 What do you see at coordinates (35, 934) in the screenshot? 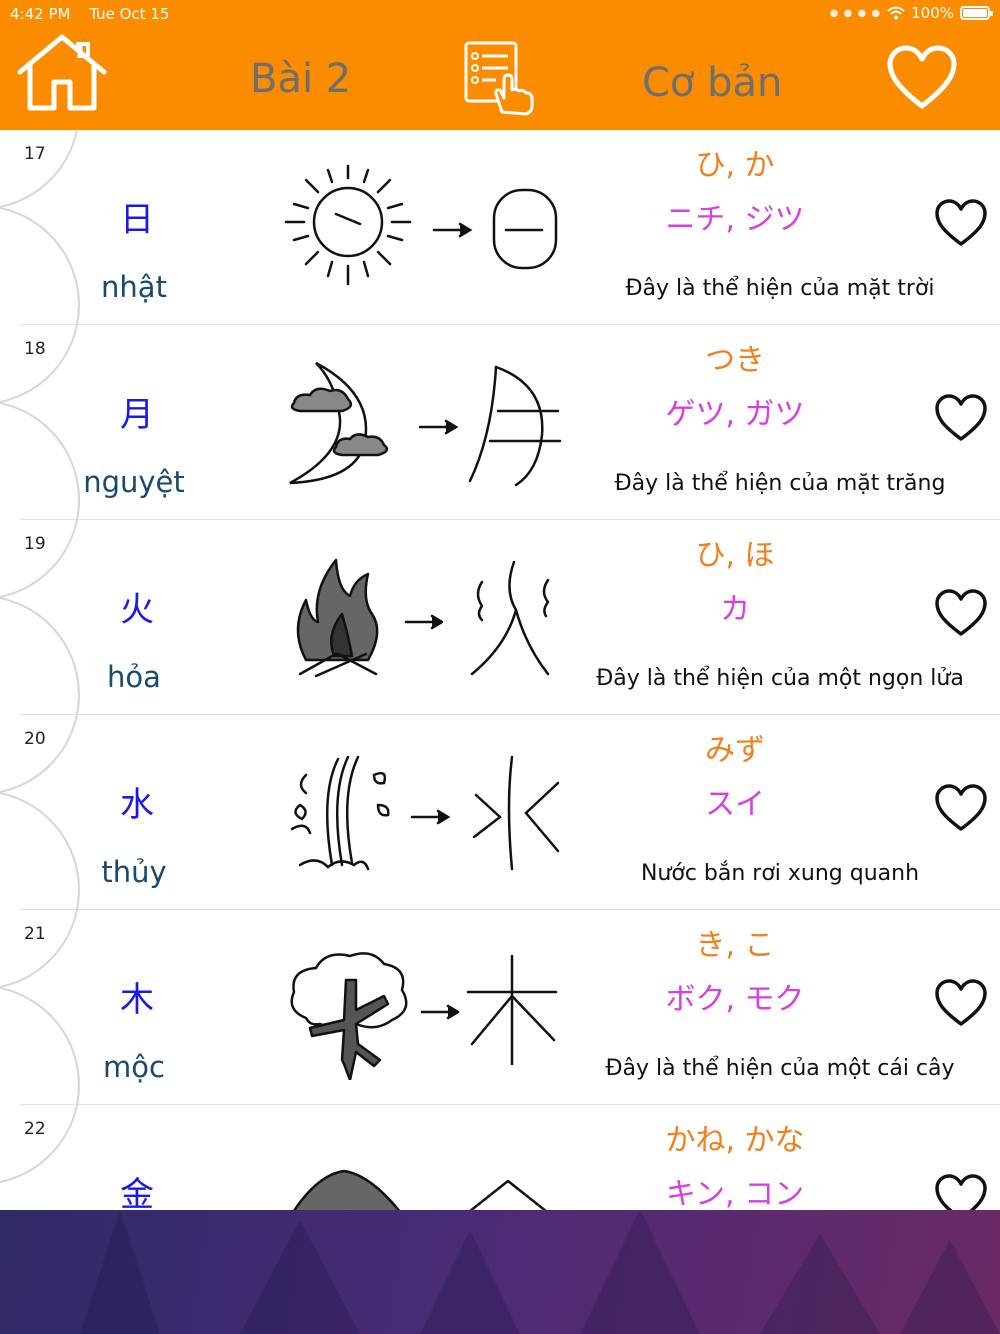
I see `item-number: 21` at bounding box center [35, 934].